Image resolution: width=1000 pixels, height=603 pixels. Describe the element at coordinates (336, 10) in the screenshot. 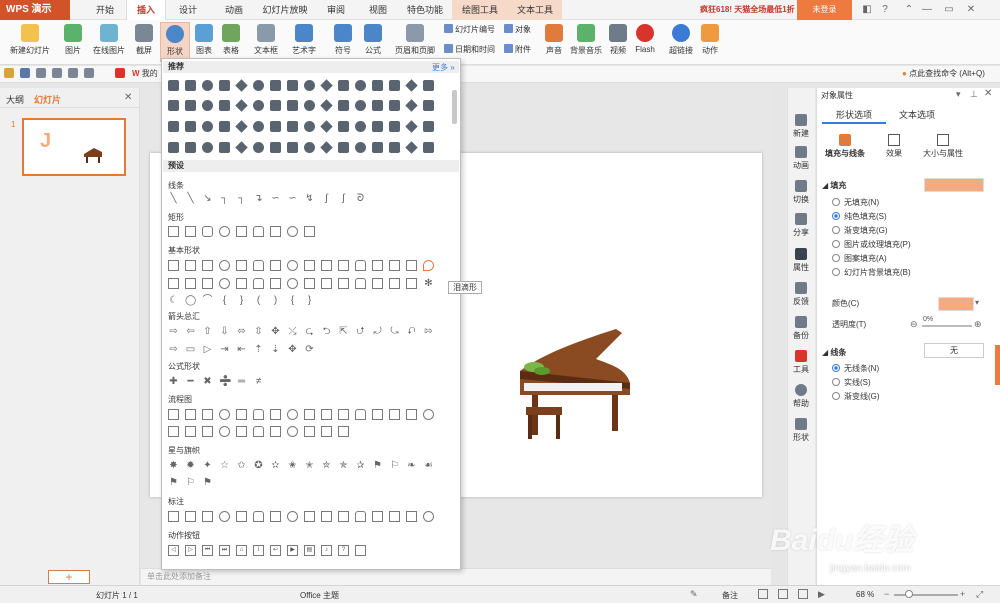

I see `tab-review: 审阅` at that location.